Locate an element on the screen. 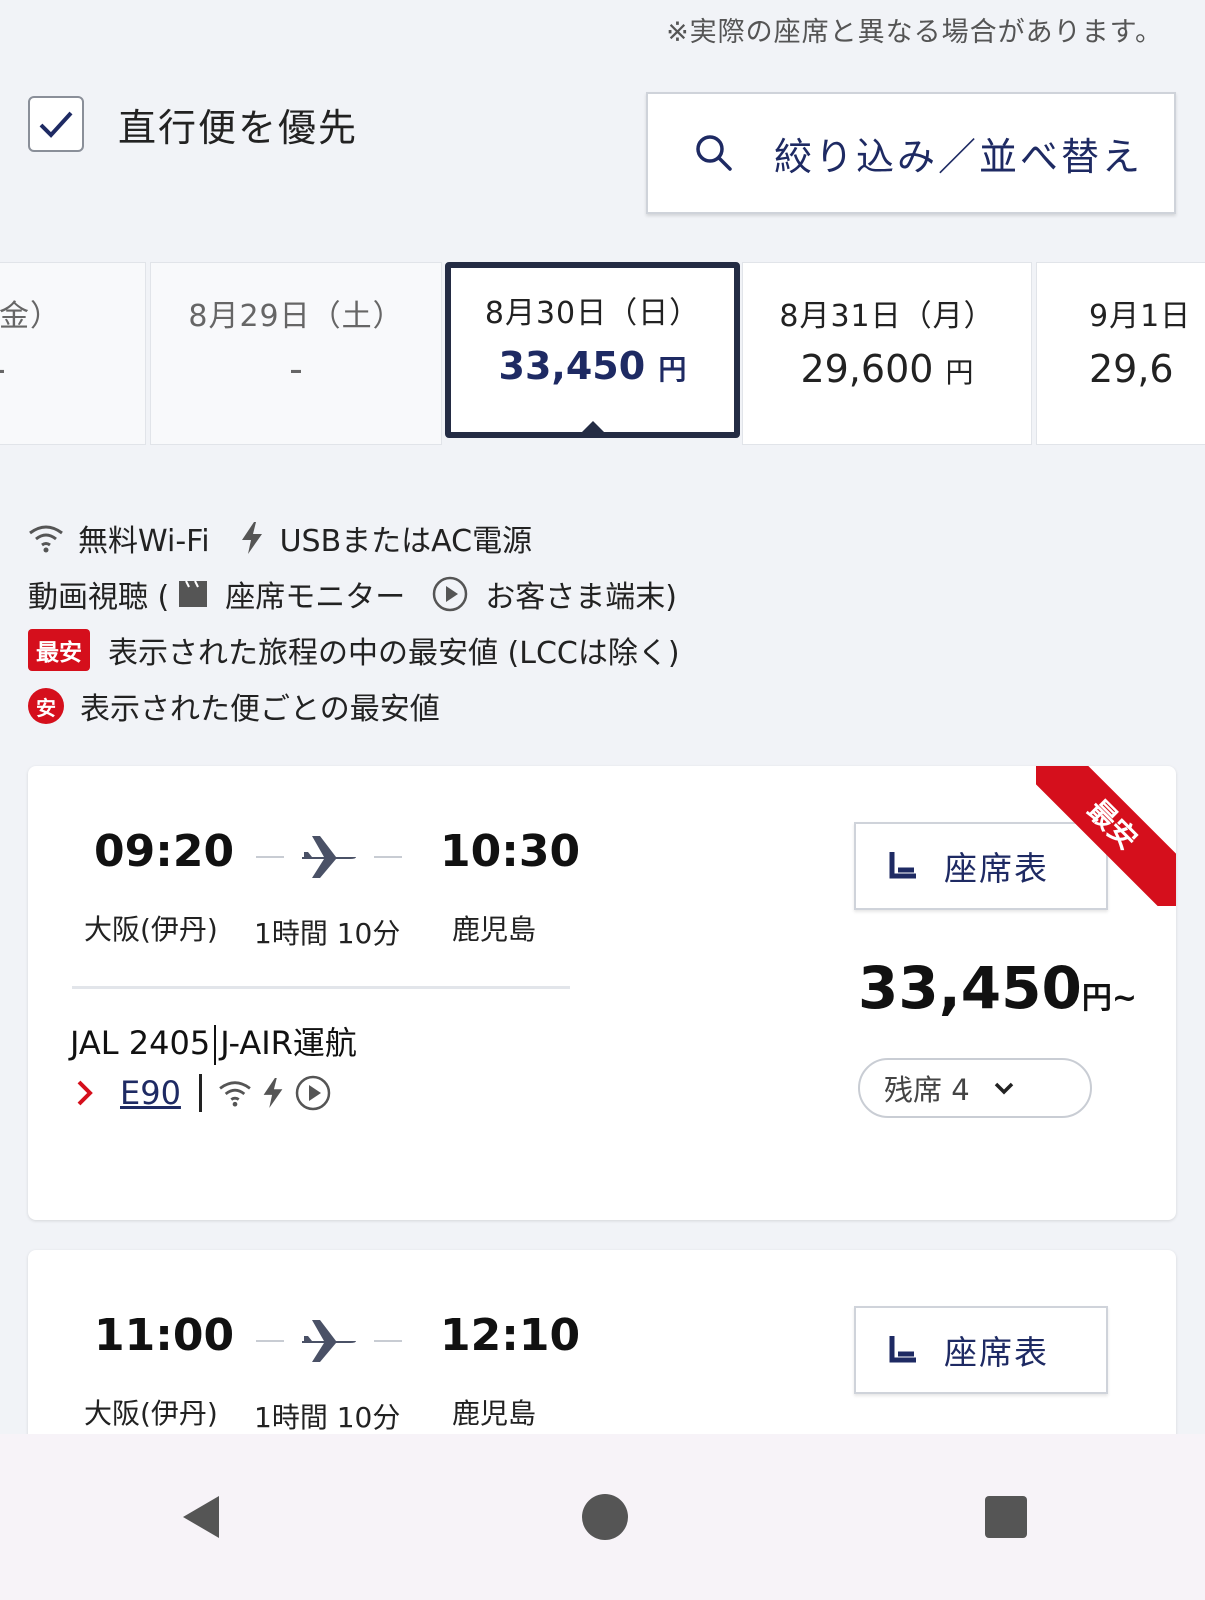 The image size is (1205, 1600). flight-number: JAL 2405 is located at coordinates (140, 1043).